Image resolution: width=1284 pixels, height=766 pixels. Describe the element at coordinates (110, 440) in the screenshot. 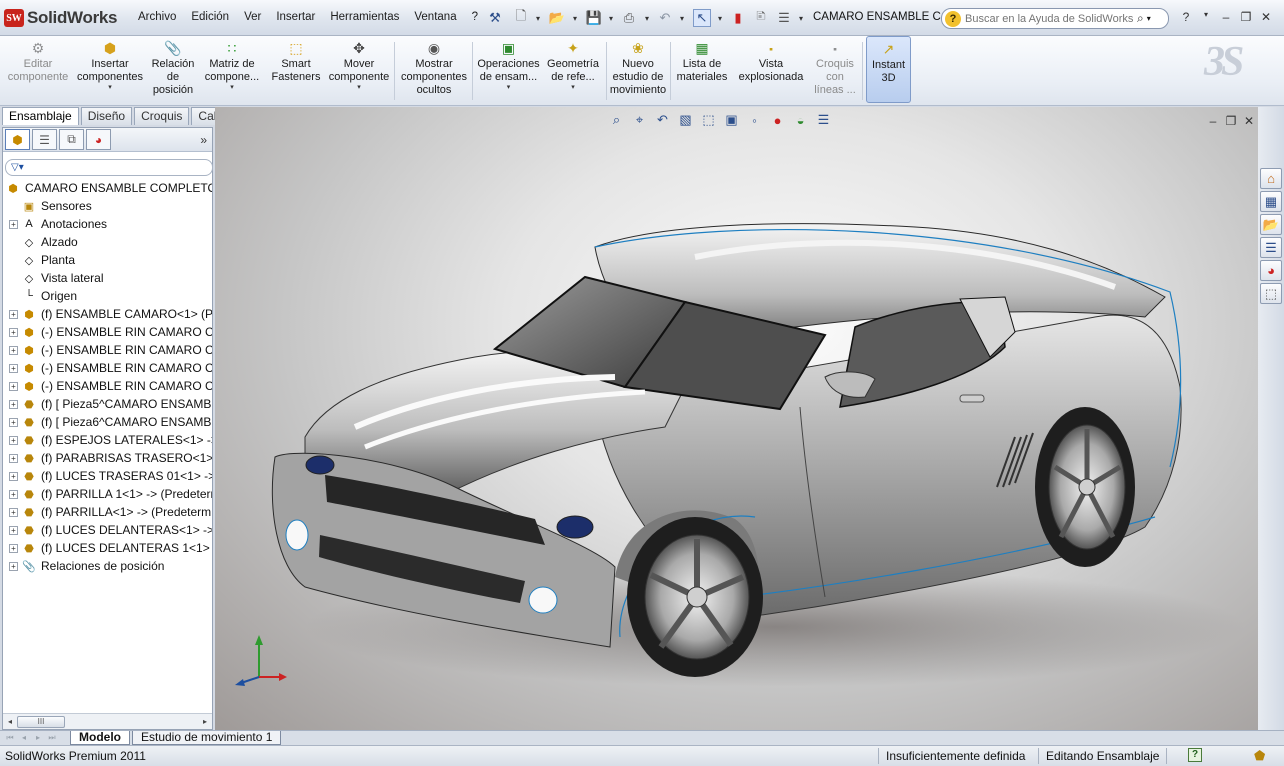

I see `feature-tree-item: + ⬣ (f) ESPEJOS LATERALES<1> -> (` at that location.